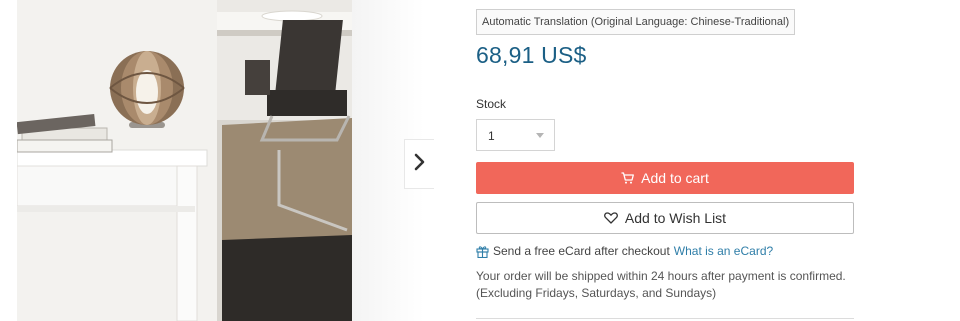  I want to click on product-price: 68,91 US$, so click(531, 55).